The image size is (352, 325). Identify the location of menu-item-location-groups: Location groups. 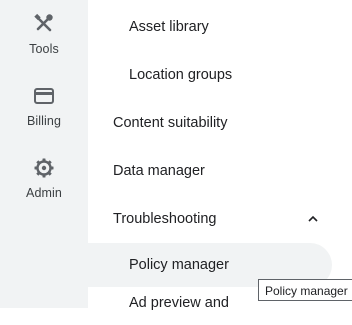
(220, 75).